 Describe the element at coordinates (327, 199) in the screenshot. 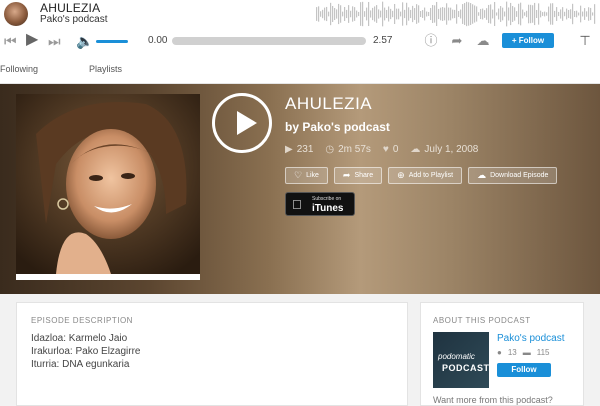

I see `itunes-subscribe-text: Subscribe on` at that location.